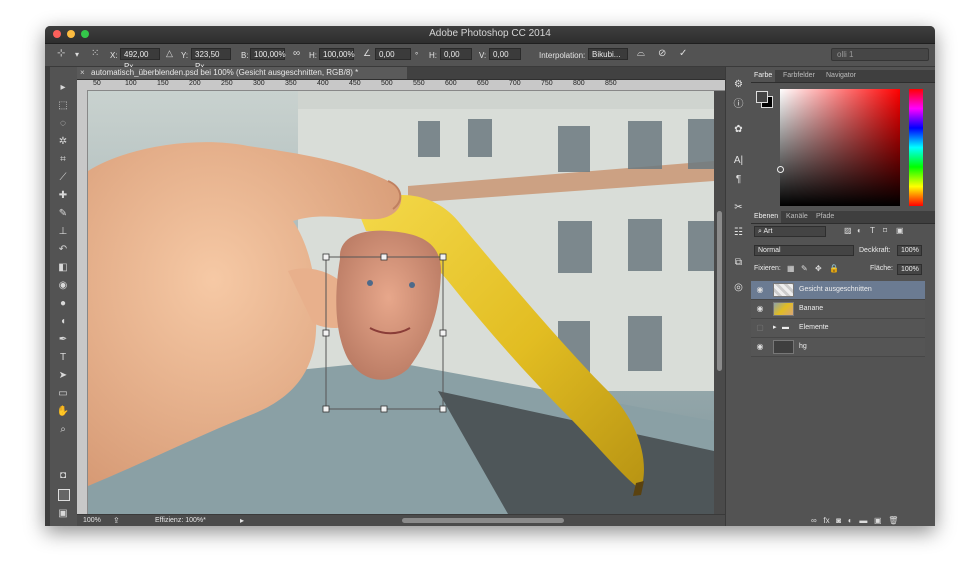 The height and width of the screenshot is (585, 980). Describe the element at coordinates (893, 520) in the screenshot. I see `trash-icon: 🗑` at that location.